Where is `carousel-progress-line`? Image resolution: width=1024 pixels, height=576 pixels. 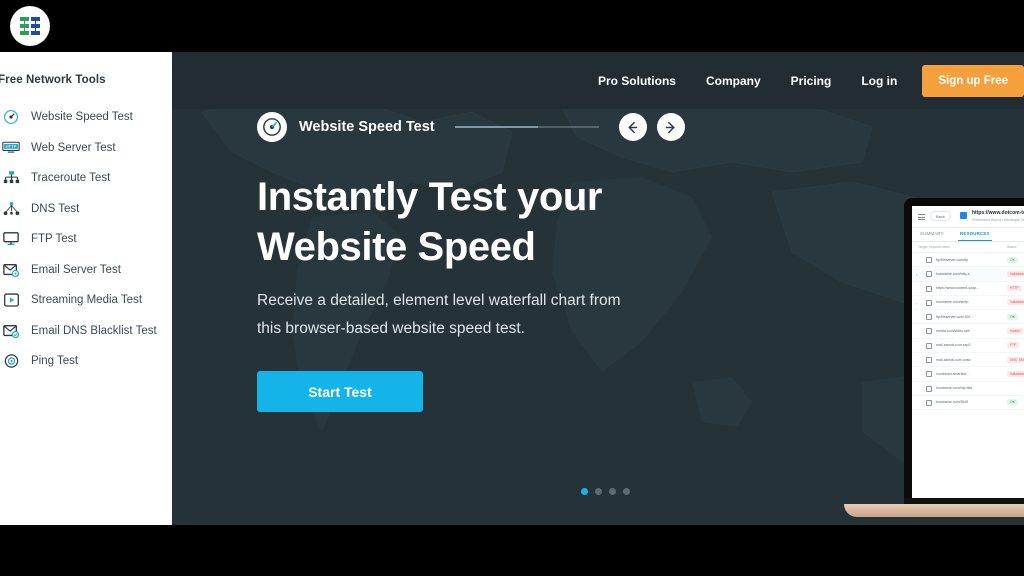 carousel-progress-line is located at coordinates (526, 127).